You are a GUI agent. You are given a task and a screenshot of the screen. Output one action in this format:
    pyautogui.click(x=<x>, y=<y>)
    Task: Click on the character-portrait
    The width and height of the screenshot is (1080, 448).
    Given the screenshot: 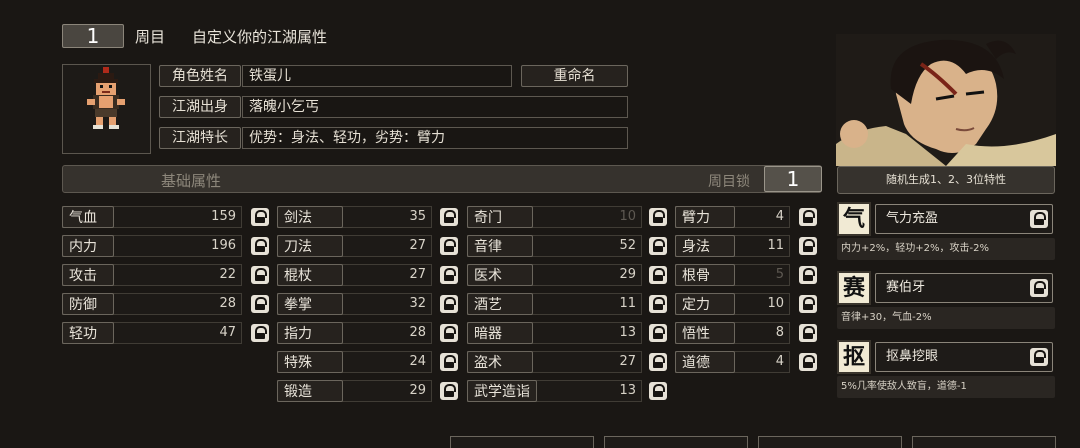 What is the action you would take?
    pyautogui.click(x=946, y=100)
    